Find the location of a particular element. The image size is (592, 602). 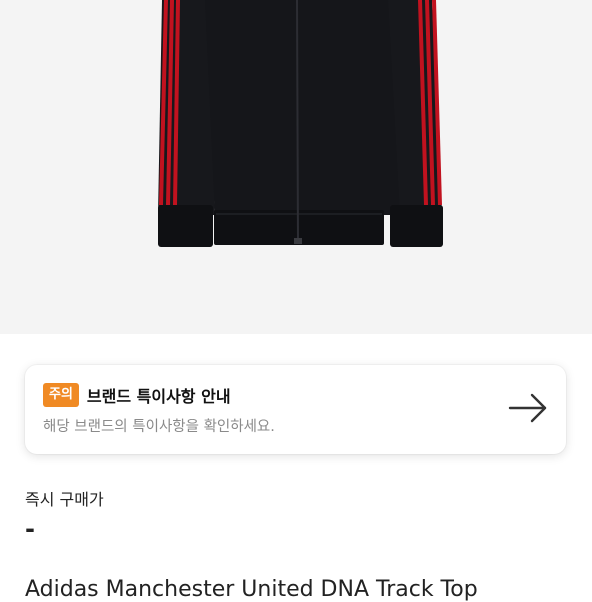

price-value: - is located at coordinates (30, 529).